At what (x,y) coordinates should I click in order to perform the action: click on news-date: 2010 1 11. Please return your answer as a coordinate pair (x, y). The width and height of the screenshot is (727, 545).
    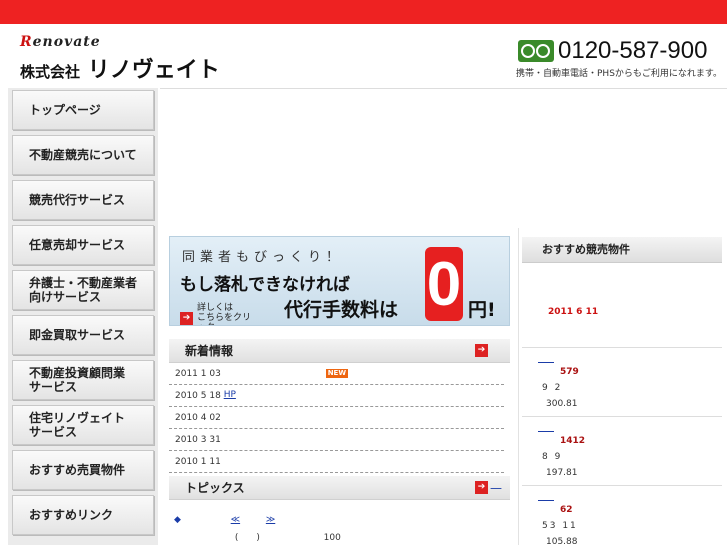
    Looking at the image, I should click on (198, 462).